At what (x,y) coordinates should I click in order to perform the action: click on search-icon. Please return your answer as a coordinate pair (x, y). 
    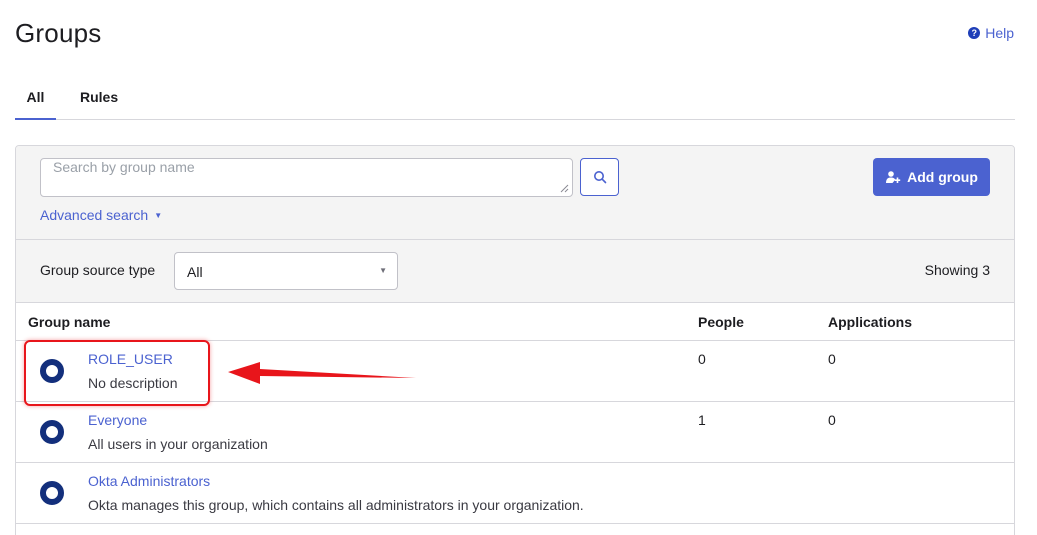
    Looking at the image, I should click on (599, 177).